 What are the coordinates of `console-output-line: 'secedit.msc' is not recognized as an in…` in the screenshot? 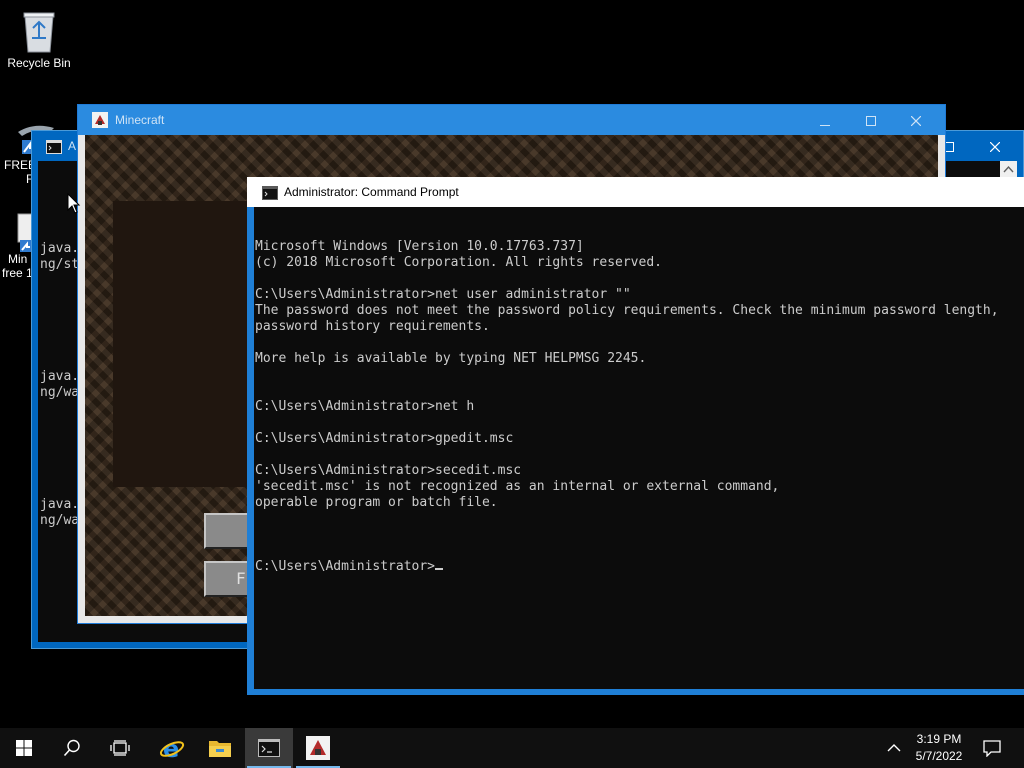 It's located at (517, 486).